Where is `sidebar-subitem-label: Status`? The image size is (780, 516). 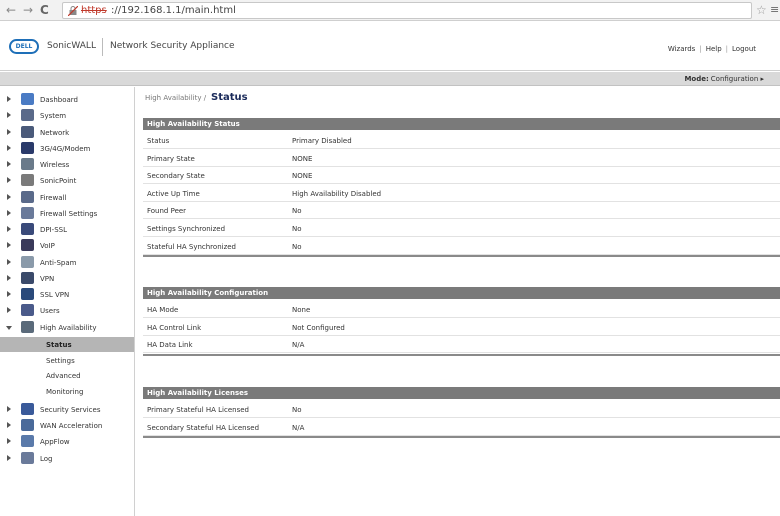
sidebar-subitem-label: Status is located at coordinates (59, 344).